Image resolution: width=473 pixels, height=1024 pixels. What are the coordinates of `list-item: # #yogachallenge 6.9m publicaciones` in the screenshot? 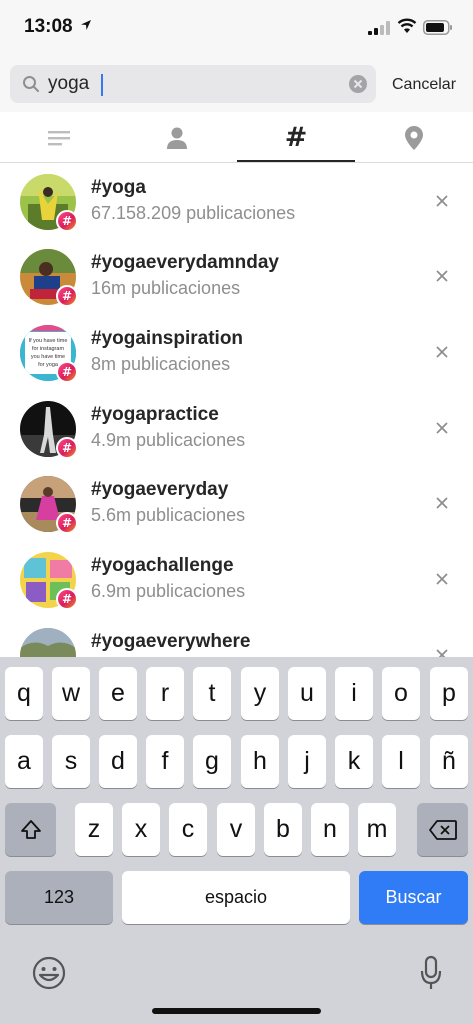 It's located at (236, 579).